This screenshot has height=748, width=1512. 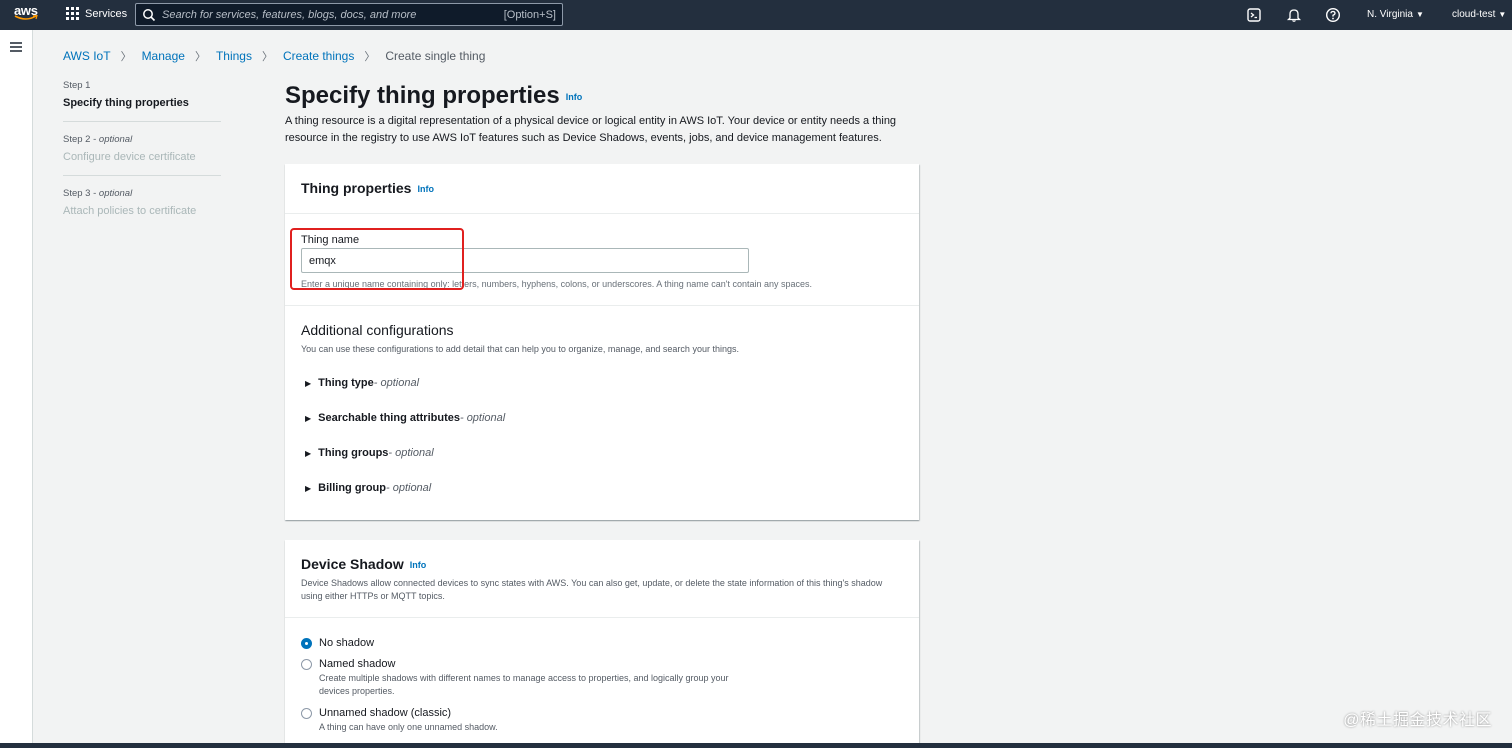 What do you see at coordinates (149, 14) in the screenshot?
I see `search-icon` at bounding box center [149, 14].